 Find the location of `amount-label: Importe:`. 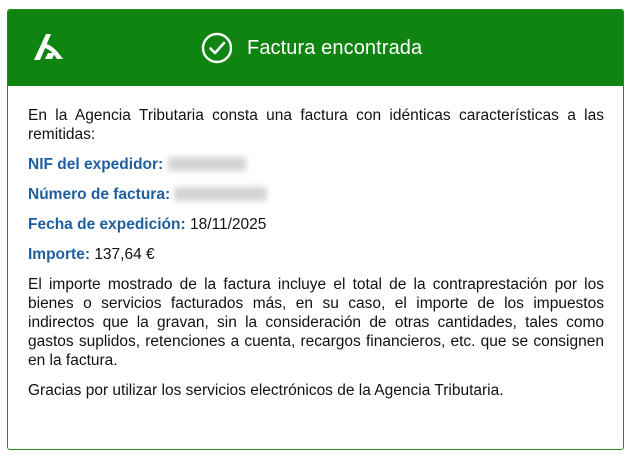

amount-label: Importe: is located at coordinates (59, 254).